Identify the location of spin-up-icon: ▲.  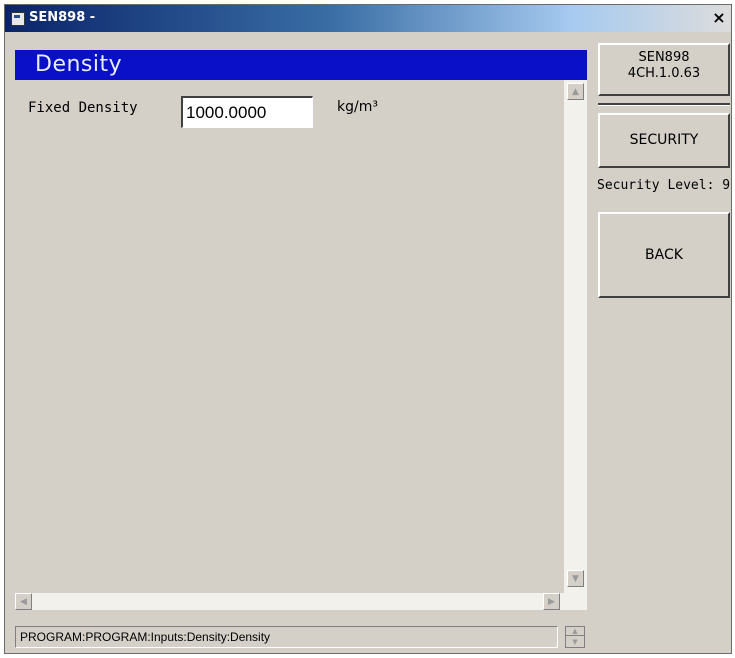
(575, 631).